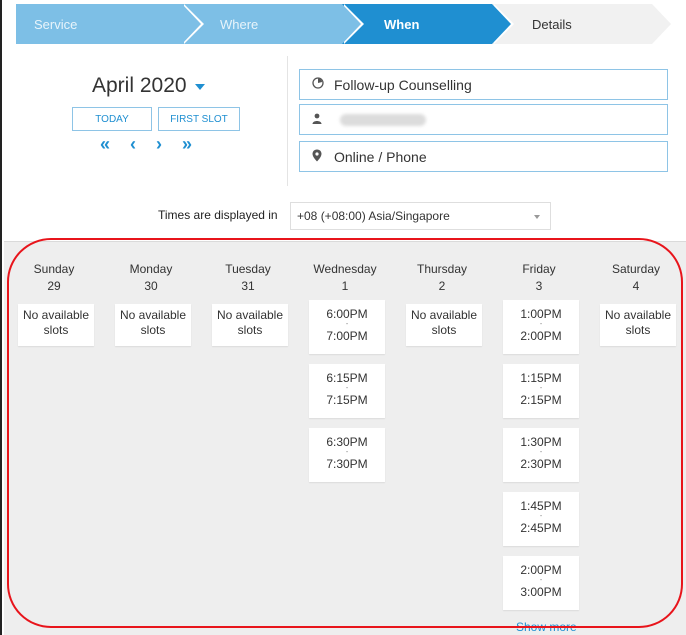  What do you see at coordinates (139, 85) in the screenshot?
I see `month-label: April 2020` at bounding box center [139, 85].